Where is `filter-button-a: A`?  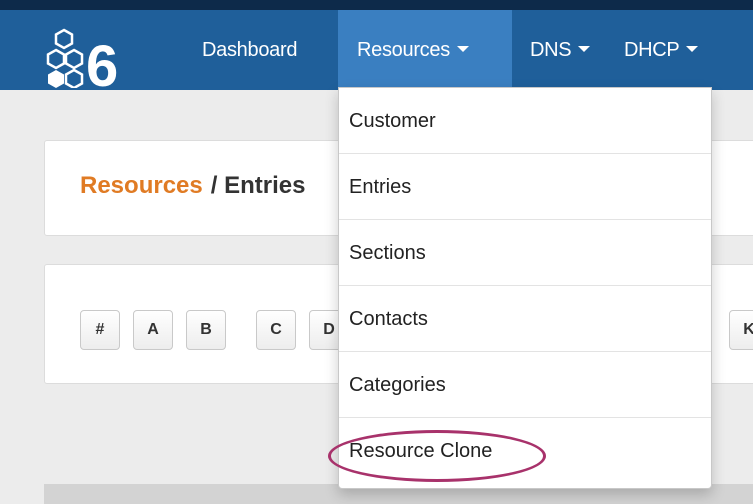
filter-button-a: A is located at coordinates (153, 330).